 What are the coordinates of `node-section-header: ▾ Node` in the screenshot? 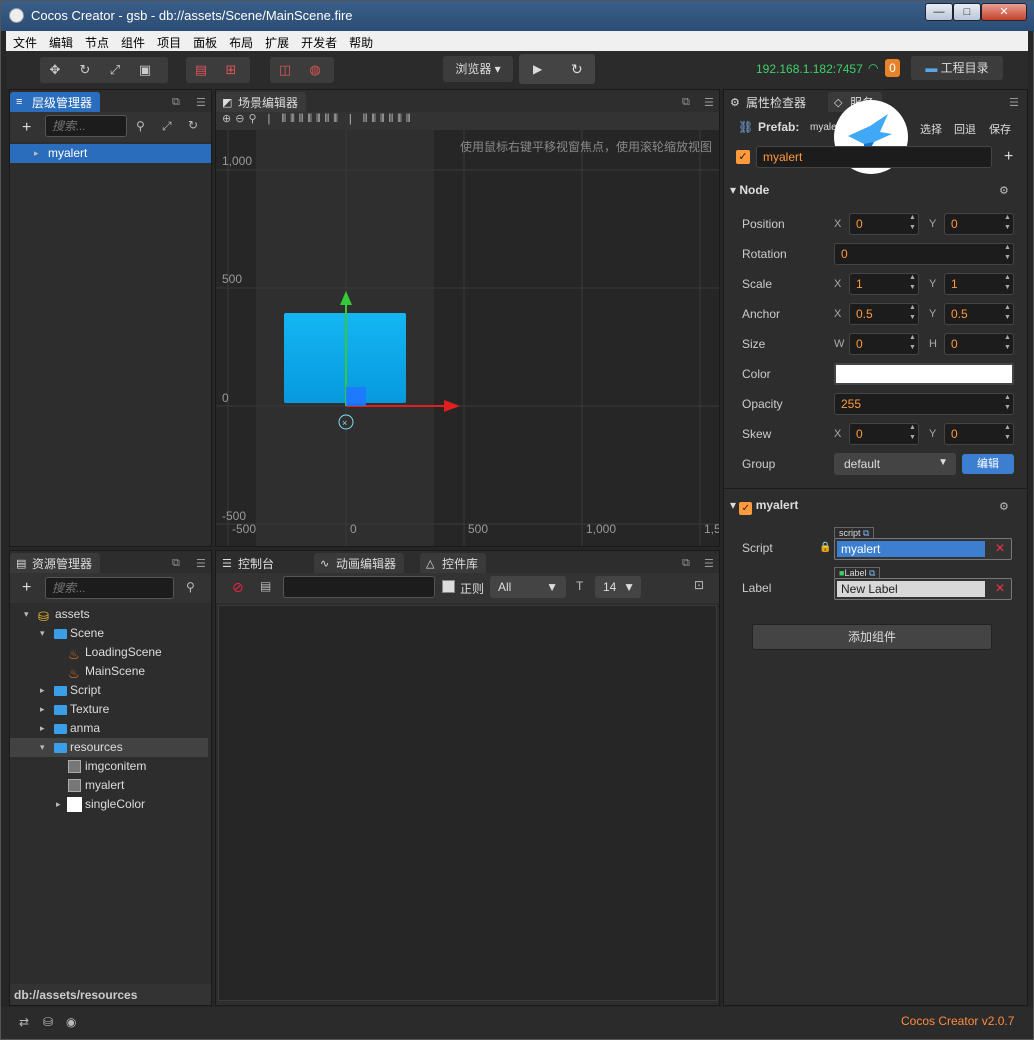 It's located at (749, 190).